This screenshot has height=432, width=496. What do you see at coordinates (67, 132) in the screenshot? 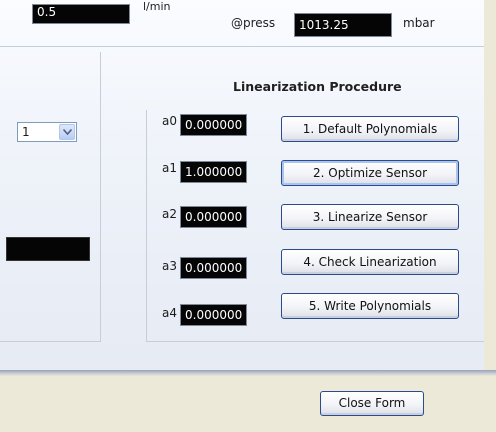
I see `chevron-down-icon` at bounding box center [67, 132].